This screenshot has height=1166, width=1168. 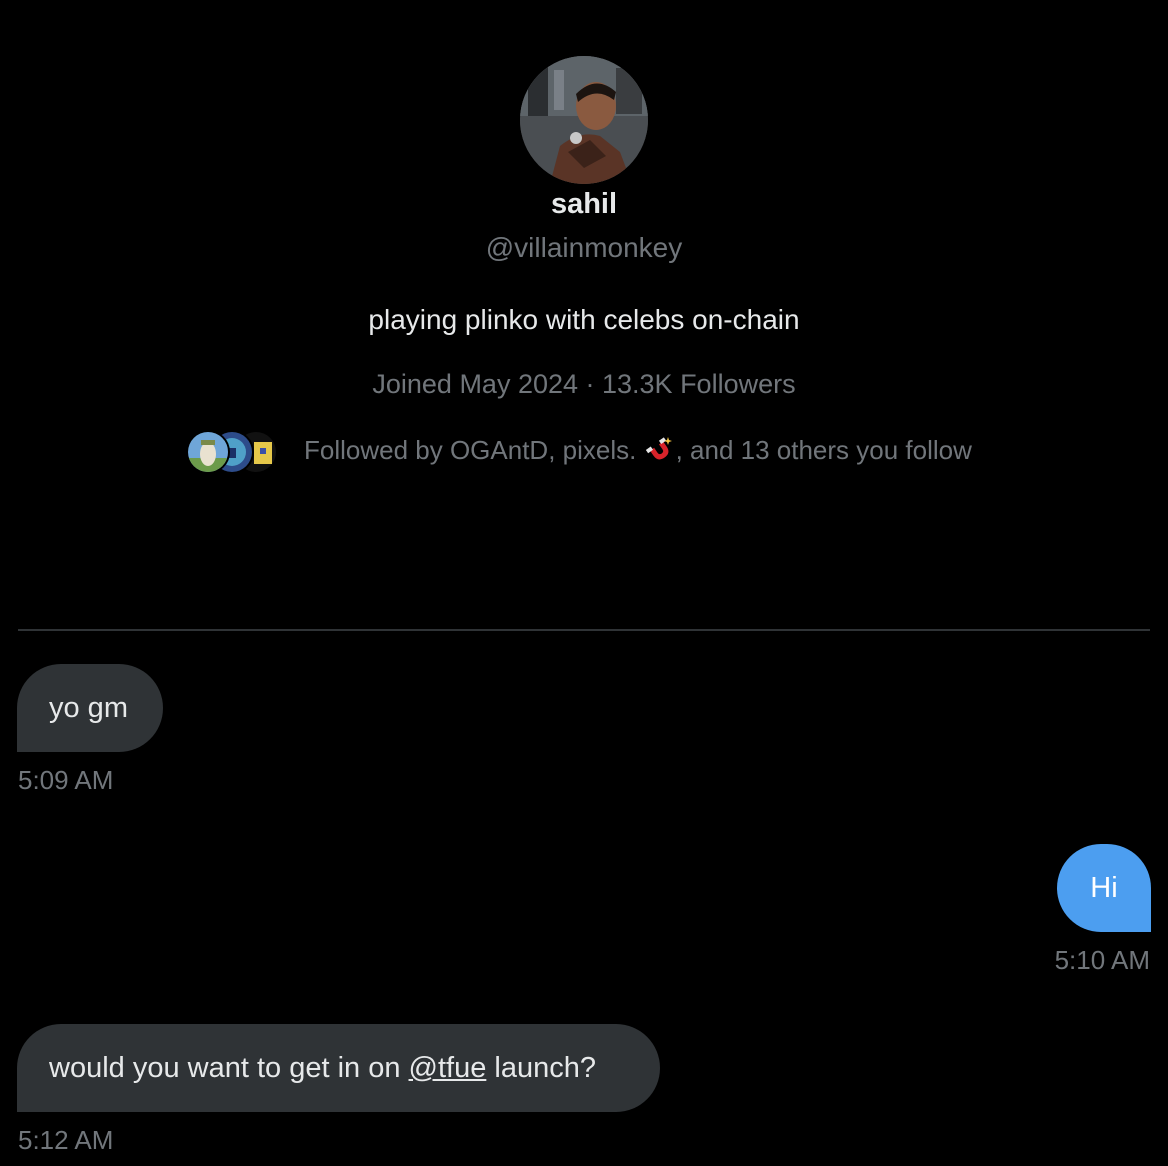 What do you see at coordinates (584, 384) in the screenshot?
I see `profile-meta: Joined May 2024 · 13.3K Followers` at bounding box center [584, 384].